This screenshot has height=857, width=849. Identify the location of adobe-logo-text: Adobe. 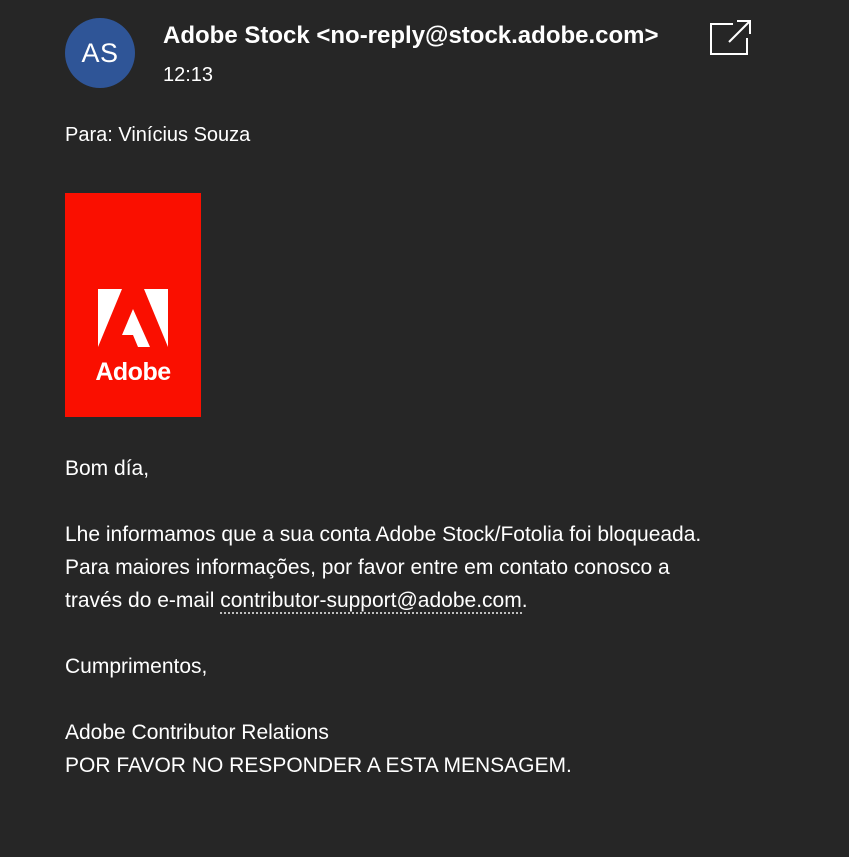
(133, 372).